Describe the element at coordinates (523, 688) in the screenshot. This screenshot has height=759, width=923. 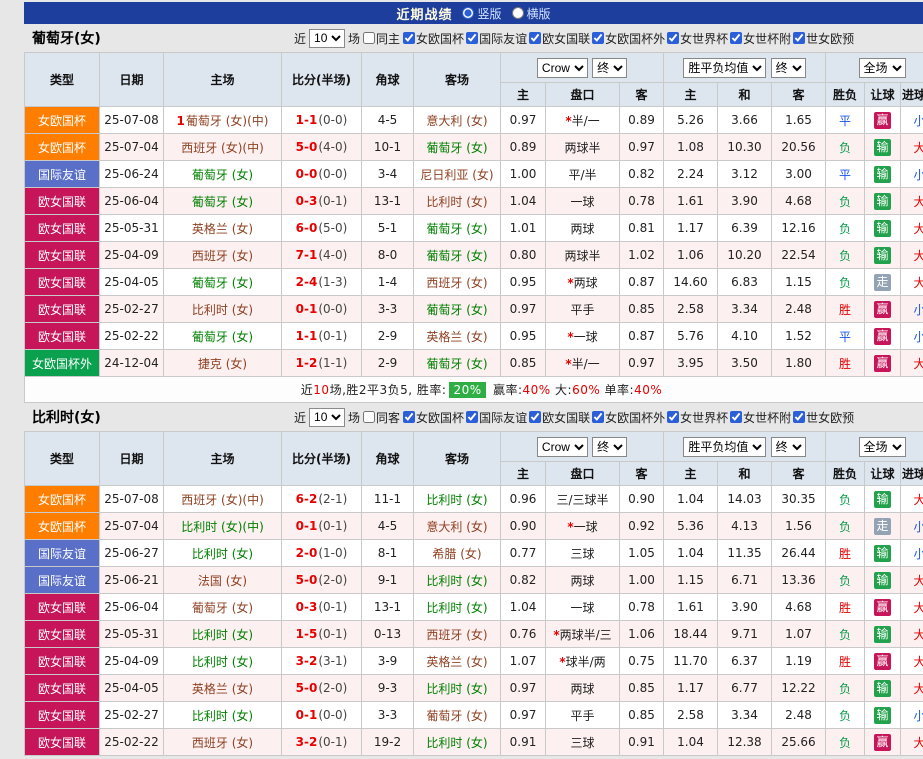
I see `odds-home: 0.97` at that location.